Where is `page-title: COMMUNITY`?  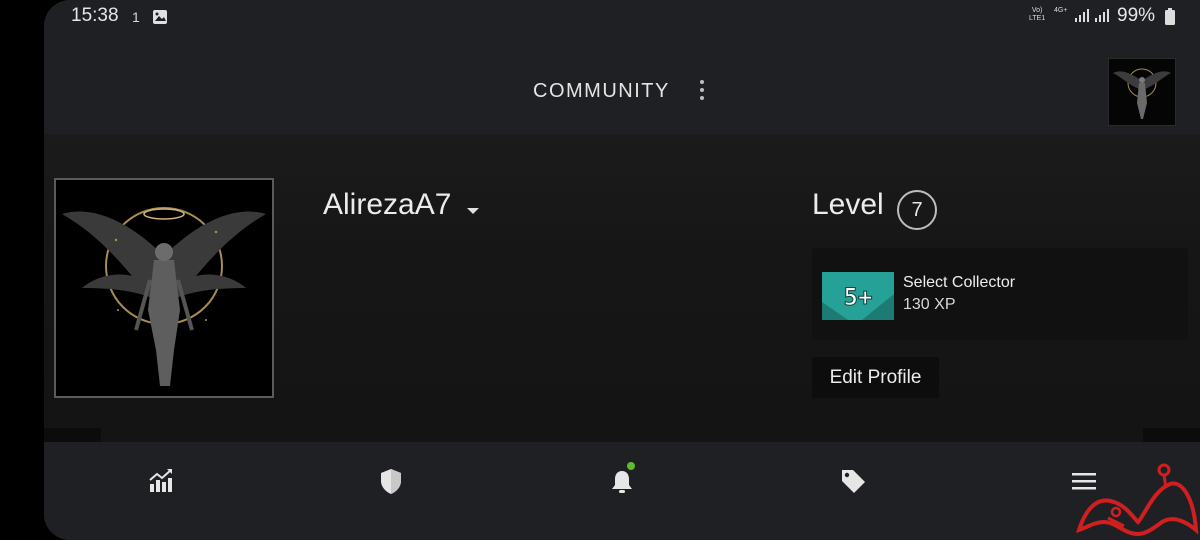
page-title: COMMUNITY is located at coordinates (601, 91).